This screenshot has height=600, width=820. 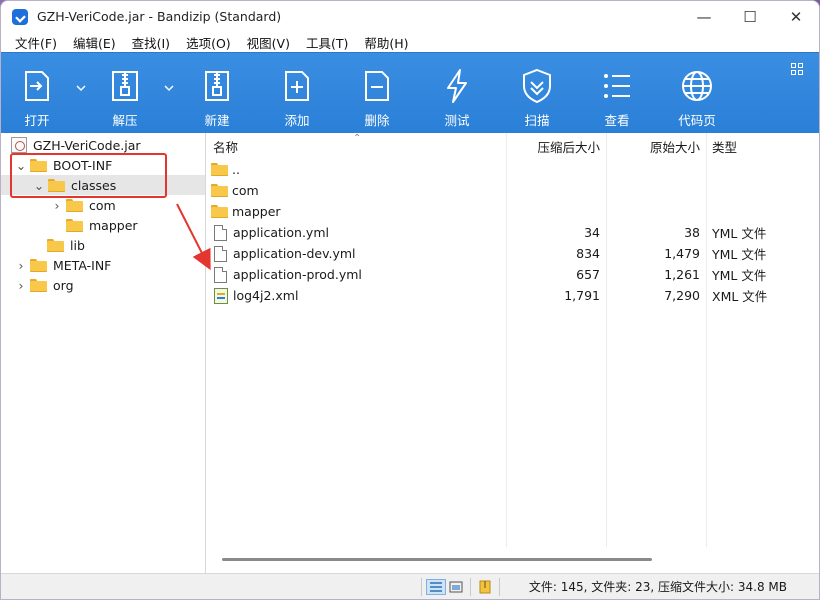 What do you see at coordinates (82, 265) in the screenshot?
I see `tree-item-label: META-INF` at bounding box center [82, 265].